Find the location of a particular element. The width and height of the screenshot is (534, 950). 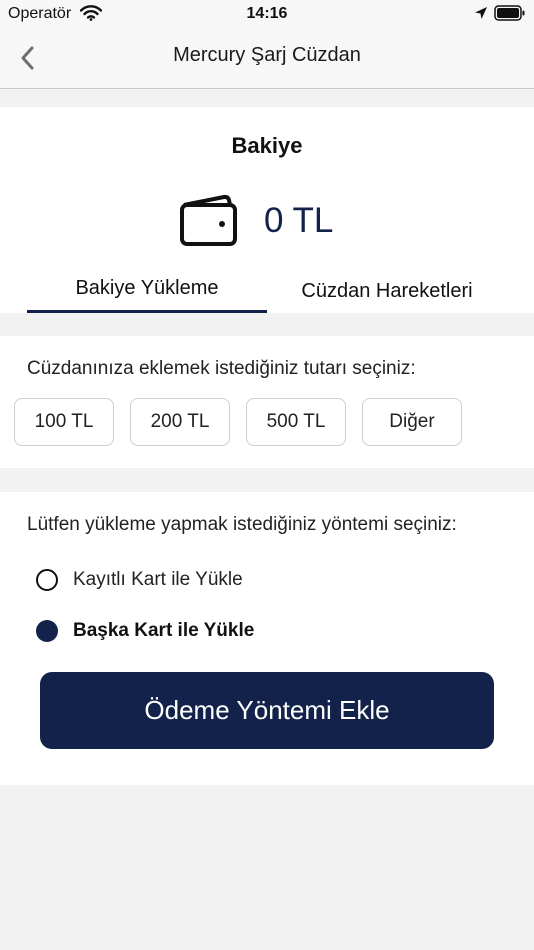

balance-value: 0 TL is located at coordinates (299, 220).